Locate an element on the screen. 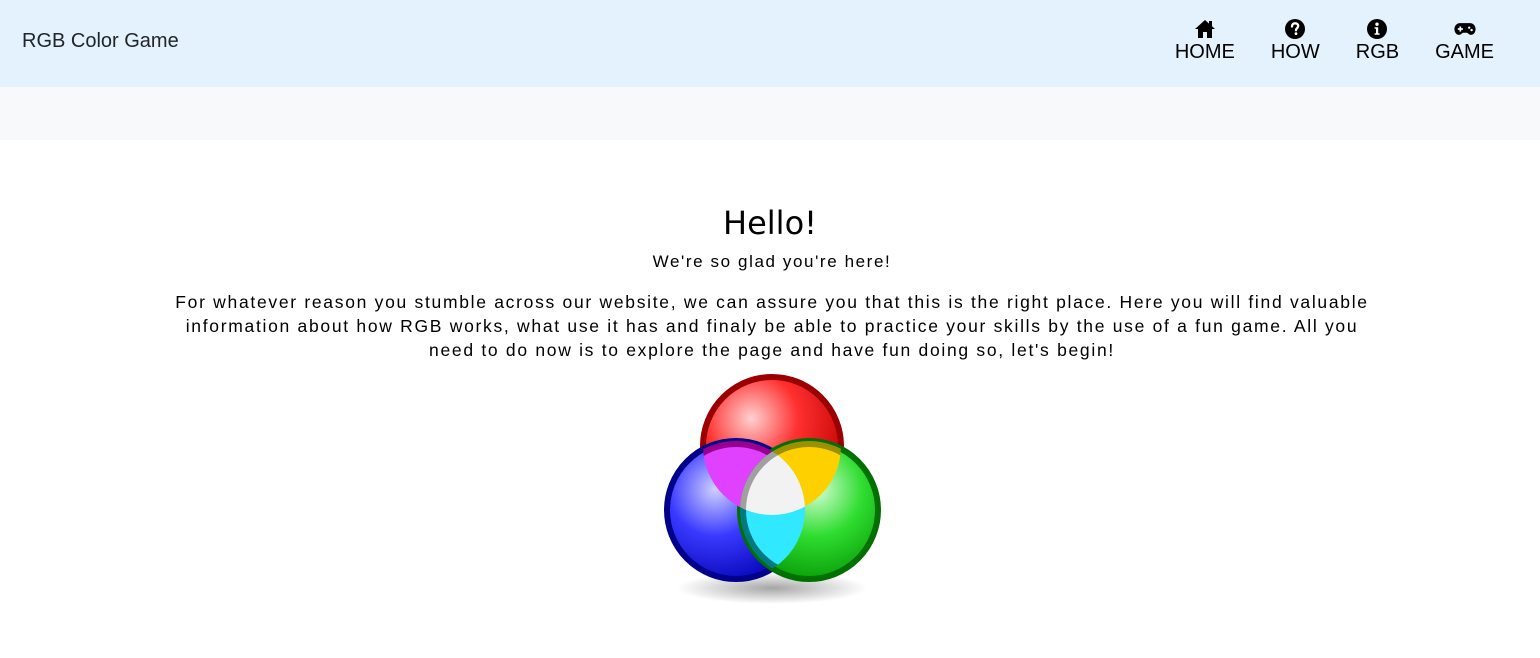 The width and height of the screenshot is (1540, 658). question-circle-icon is located at coordinates (1295, 29).